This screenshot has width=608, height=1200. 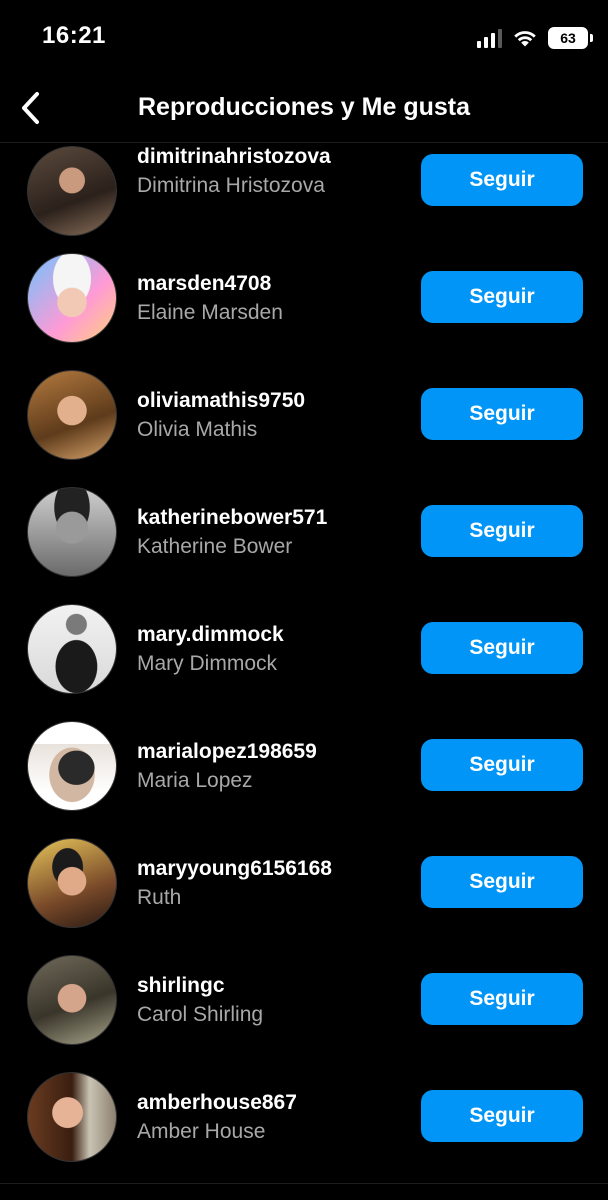 I want to click on list-item: amberhouse867 Amber House Seguir, so click(x=304, y=1126).